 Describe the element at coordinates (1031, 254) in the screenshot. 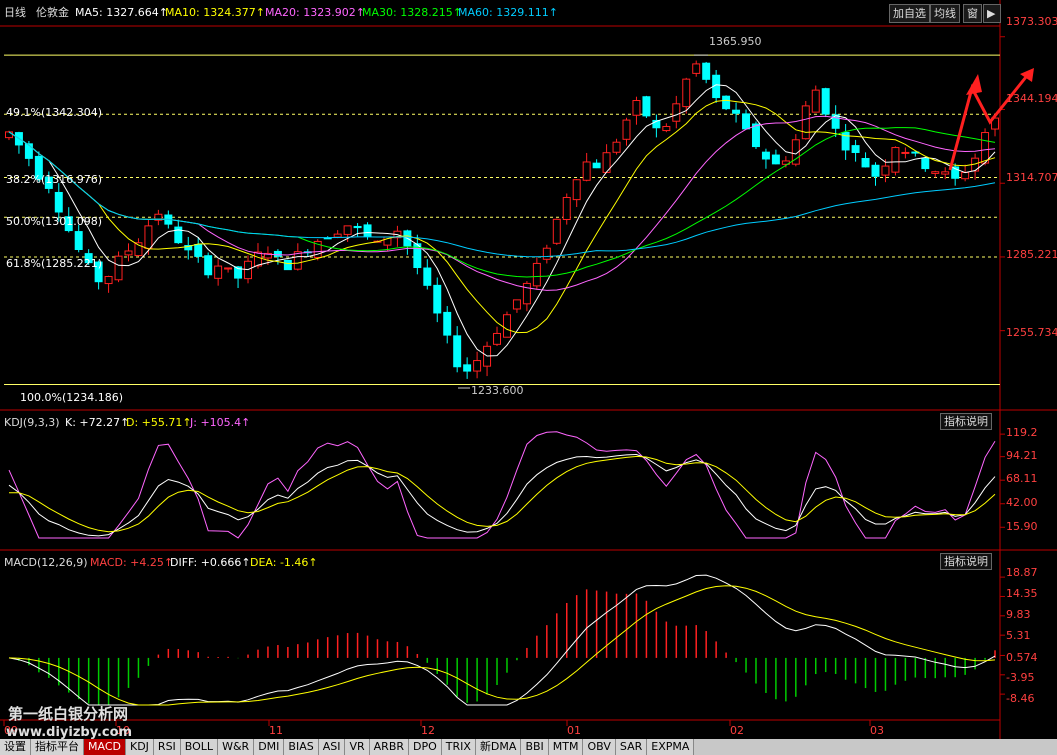

I see `price-tick-4: 1285.221` at that location.